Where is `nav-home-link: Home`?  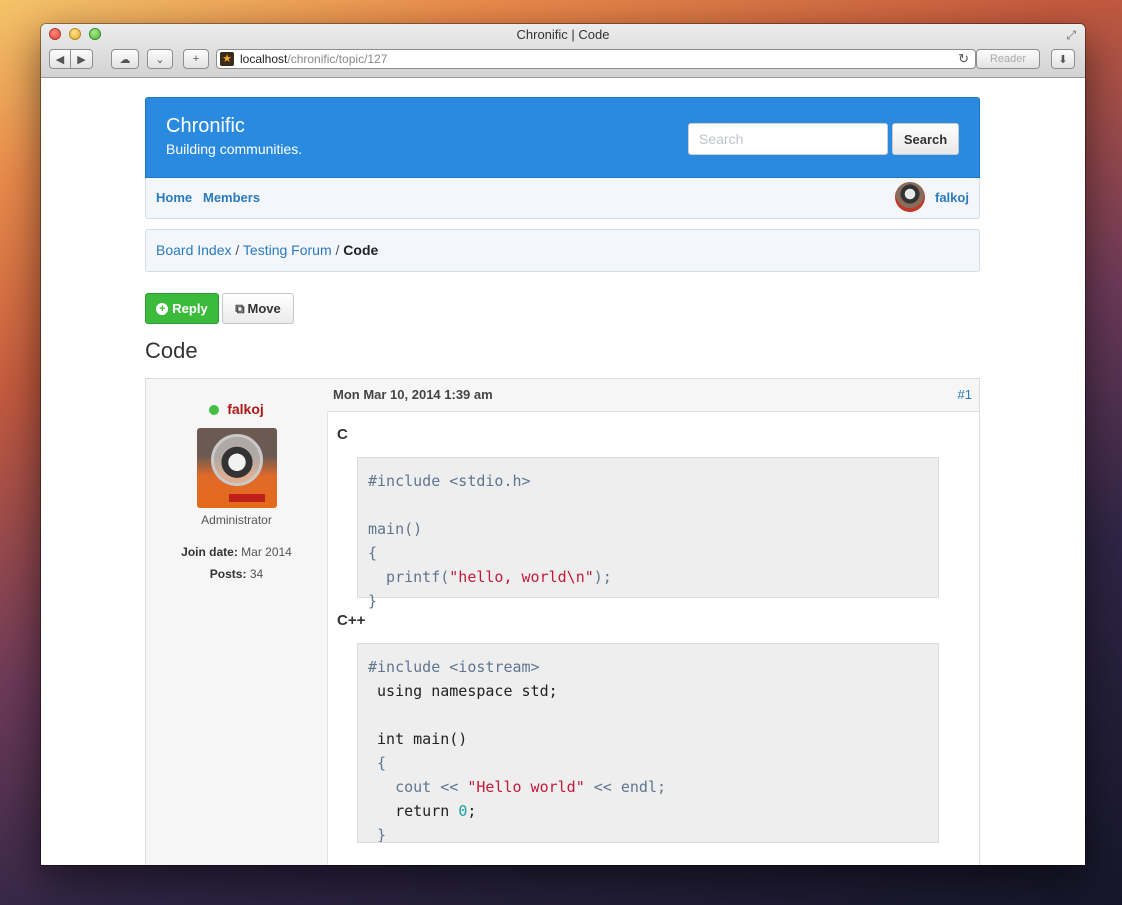
nav-home-link: Home is located at coordinates (174, 197).